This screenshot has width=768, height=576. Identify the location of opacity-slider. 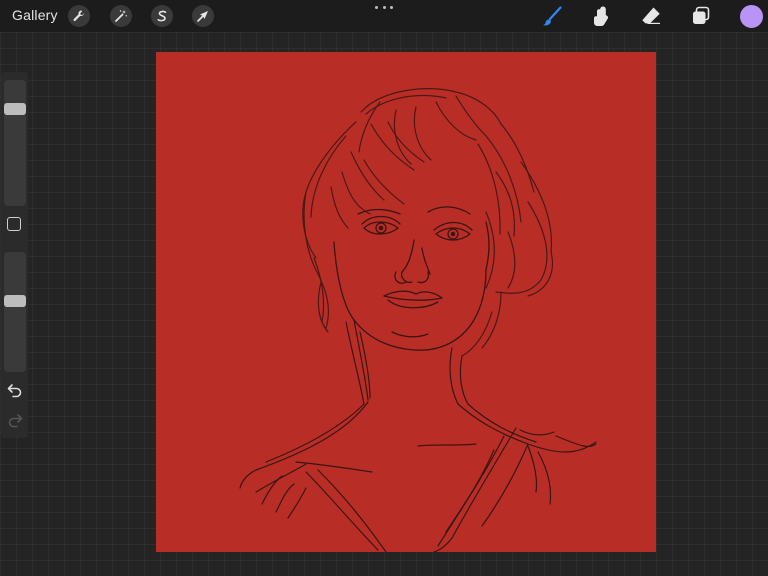
(15, 312).